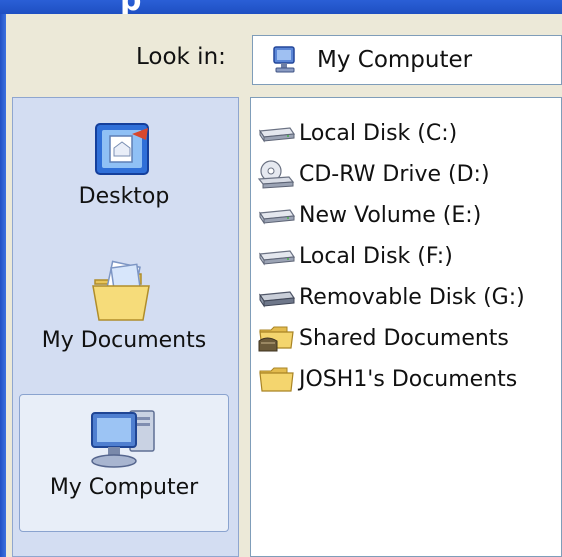  I want to click on places-my-computer: My Computer, so click(124, 463).